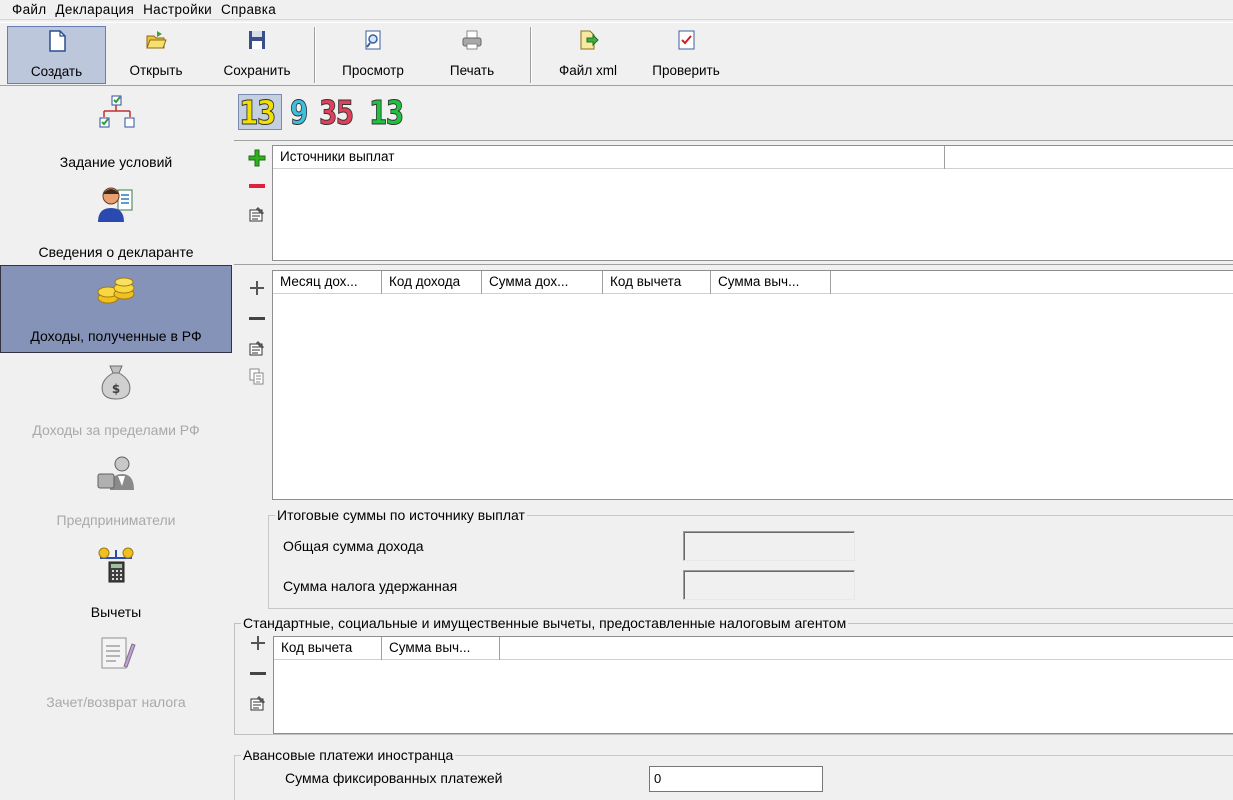  What do you see at coordinates (116, 133) in the screenshot?
I see `sidebar-item-conditions: Задание условий` at bounding box center [116, 133].